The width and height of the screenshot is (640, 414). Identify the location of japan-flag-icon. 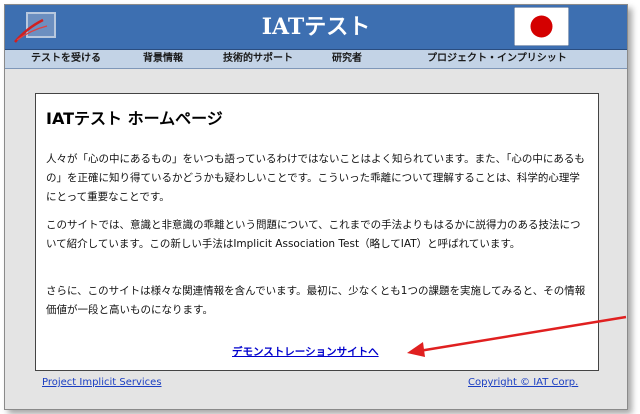
(541, 26).